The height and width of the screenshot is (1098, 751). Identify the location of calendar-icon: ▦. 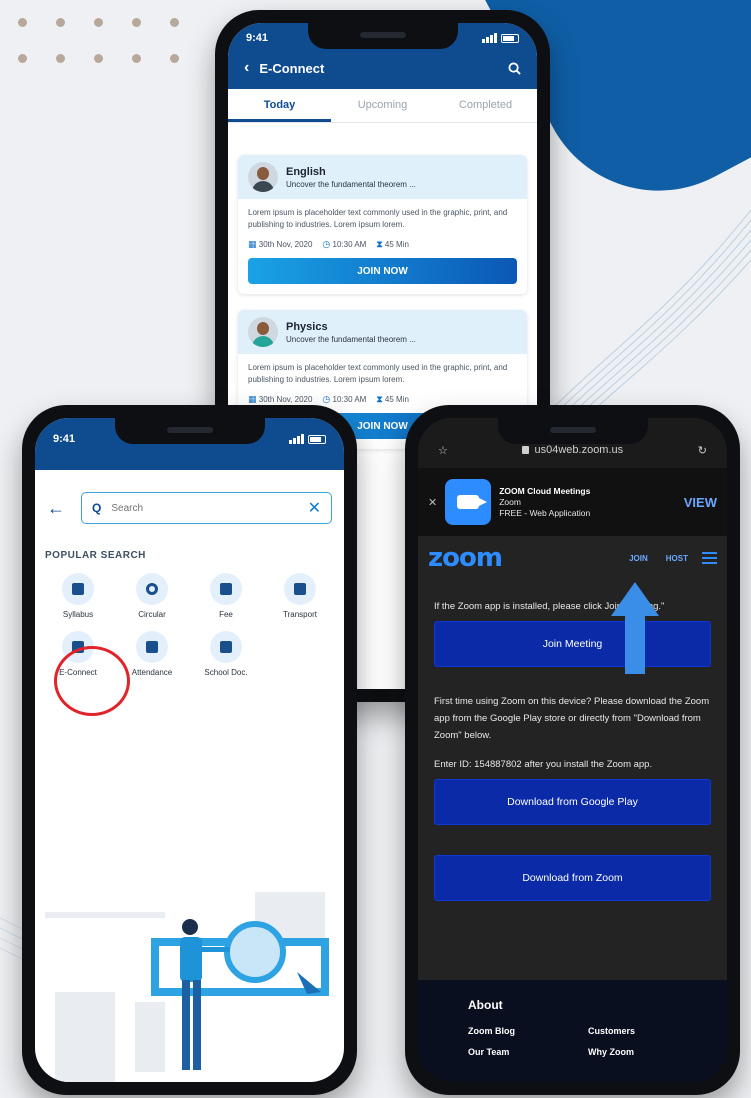
(252, 399).